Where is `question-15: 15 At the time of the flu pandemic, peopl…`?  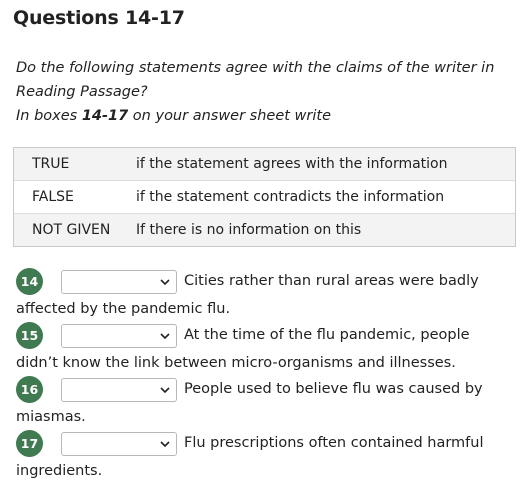
question-15: 15 At the time of the flu pandemic, peopl… is located at coordinates (266, 349).